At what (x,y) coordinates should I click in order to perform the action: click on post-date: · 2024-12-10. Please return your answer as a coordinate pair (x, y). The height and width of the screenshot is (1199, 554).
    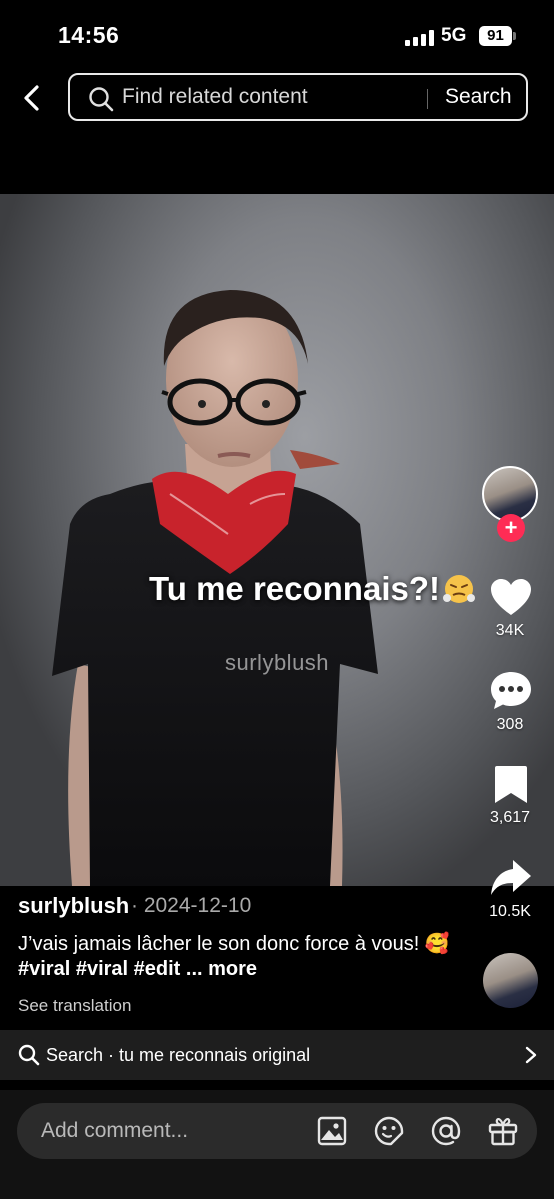
    Looking at the image, I should click on (191, 905).